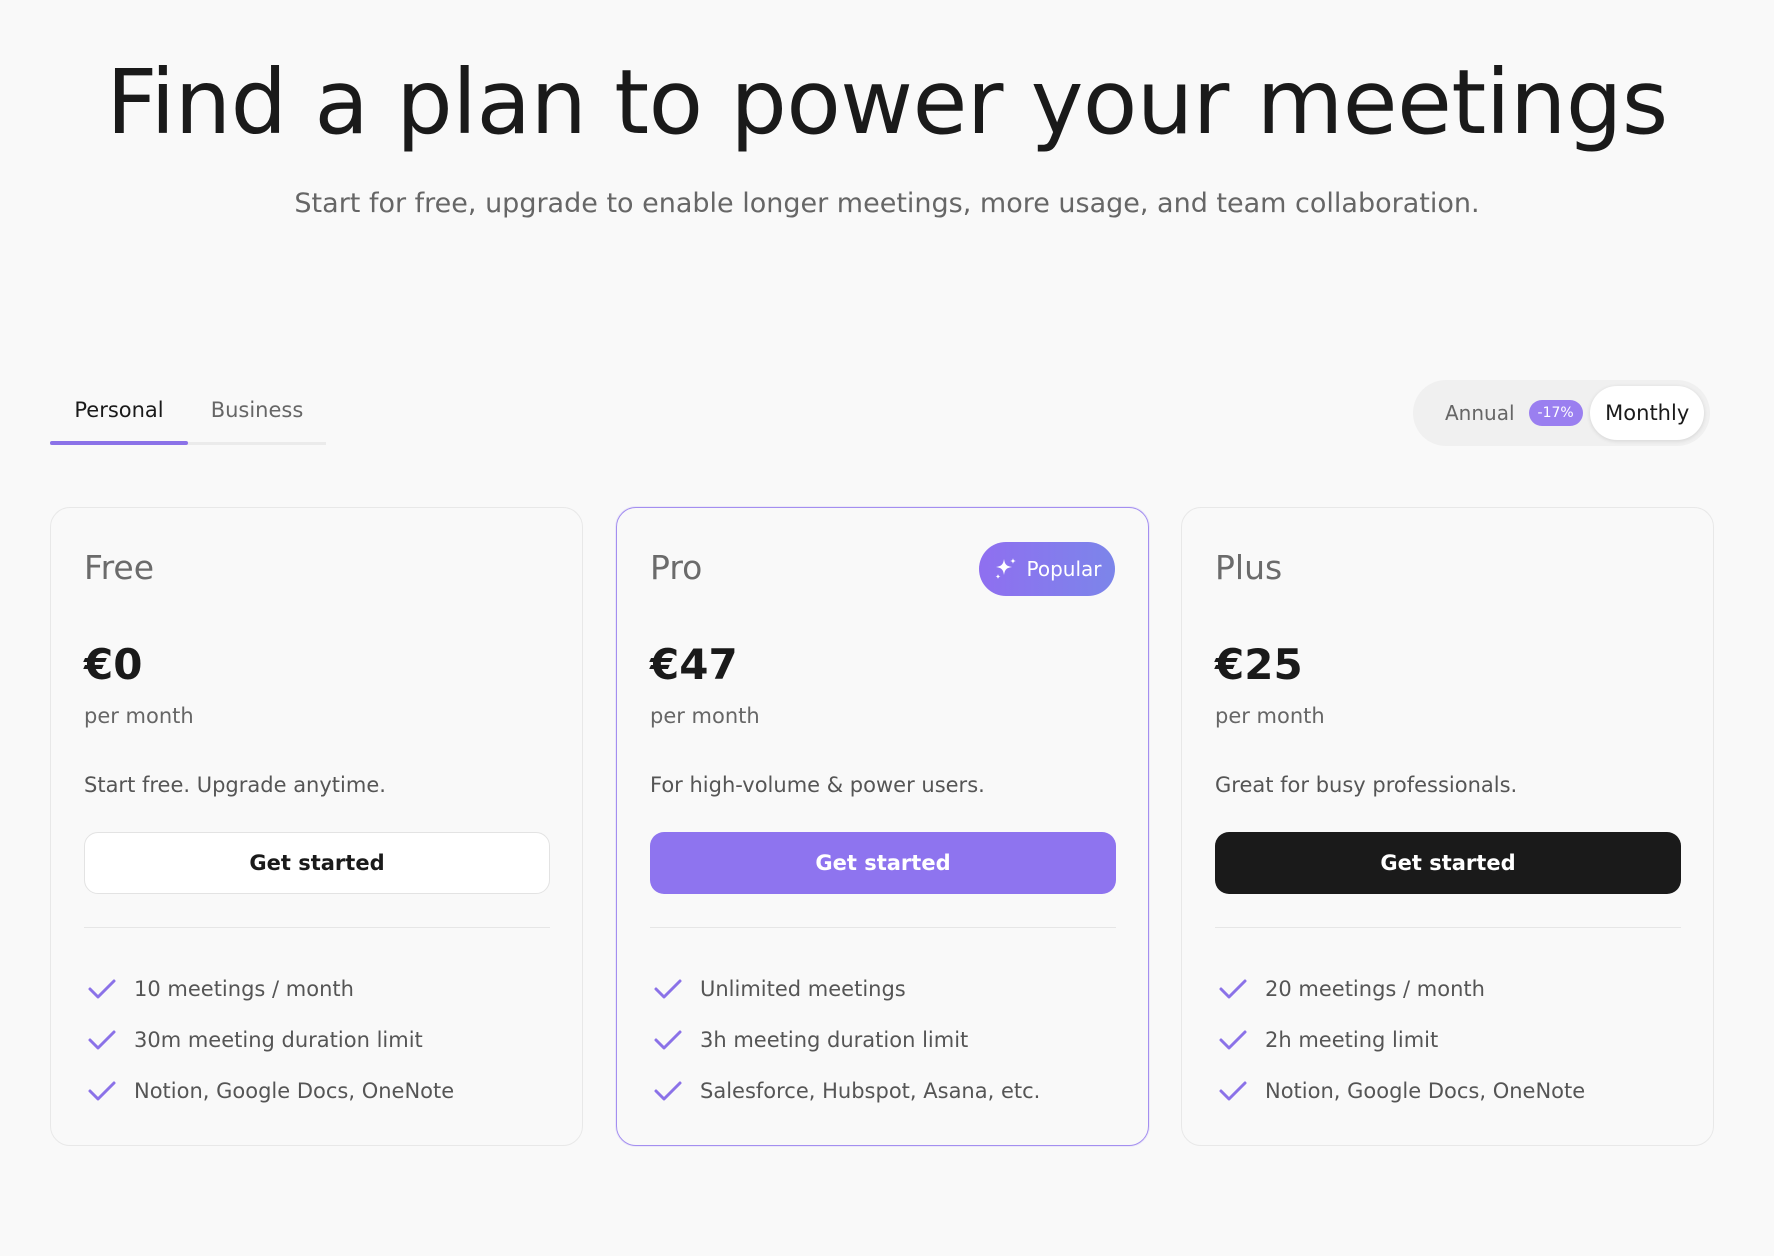  What do you see at coordinates (870, 1090) in the screenshot?
I see `feature-text: Salesforce, Hubspot, Asana, etc.` at bounding box center [870, 1090].